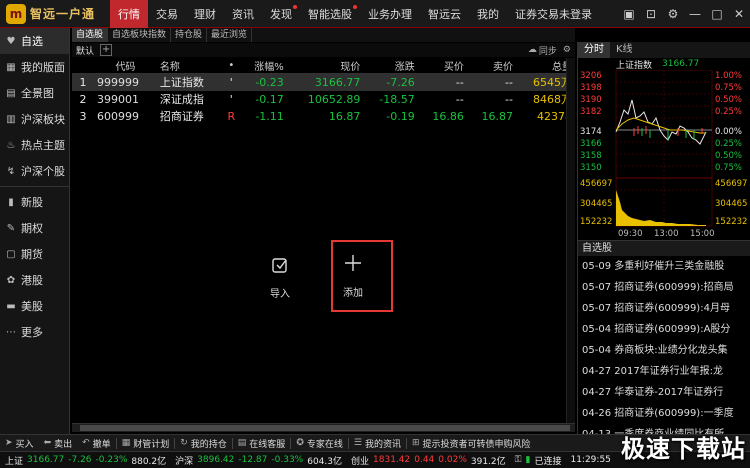 The image size is (750, 468). I want to click on nav-item-info: 资讯, so click(243, 14).